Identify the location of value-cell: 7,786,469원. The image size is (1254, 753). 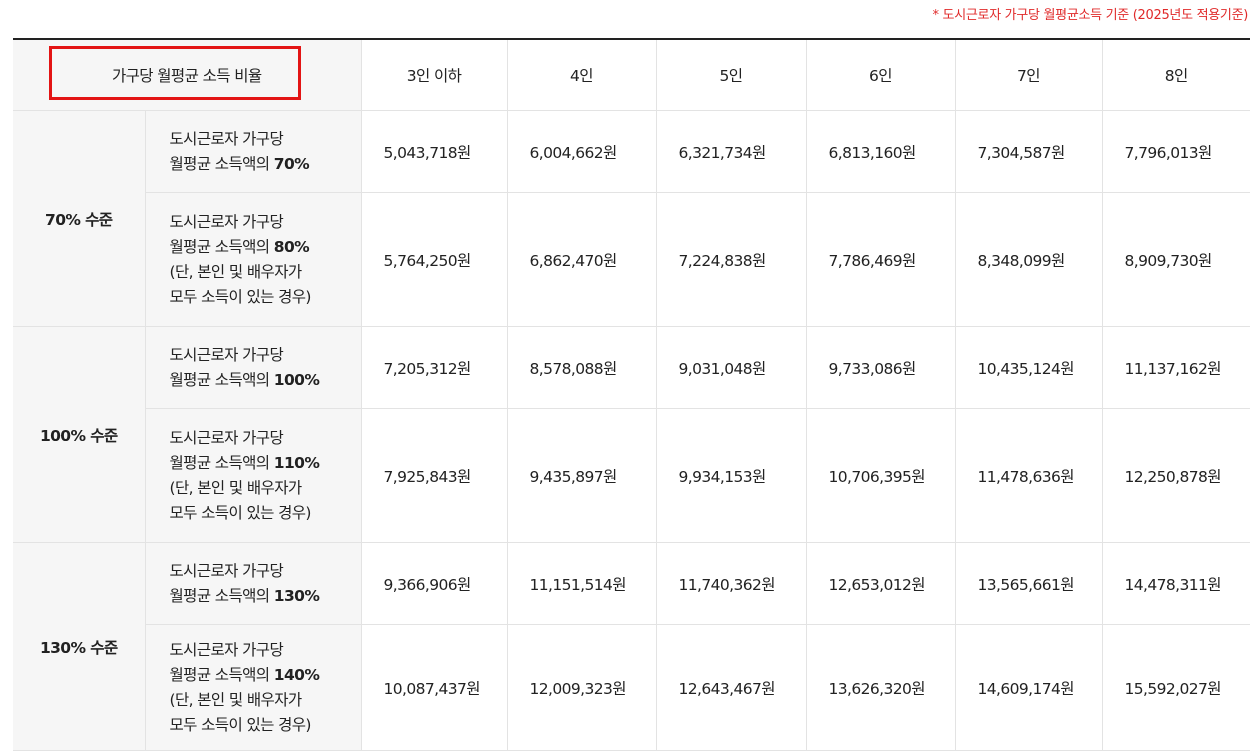
(881, 259).